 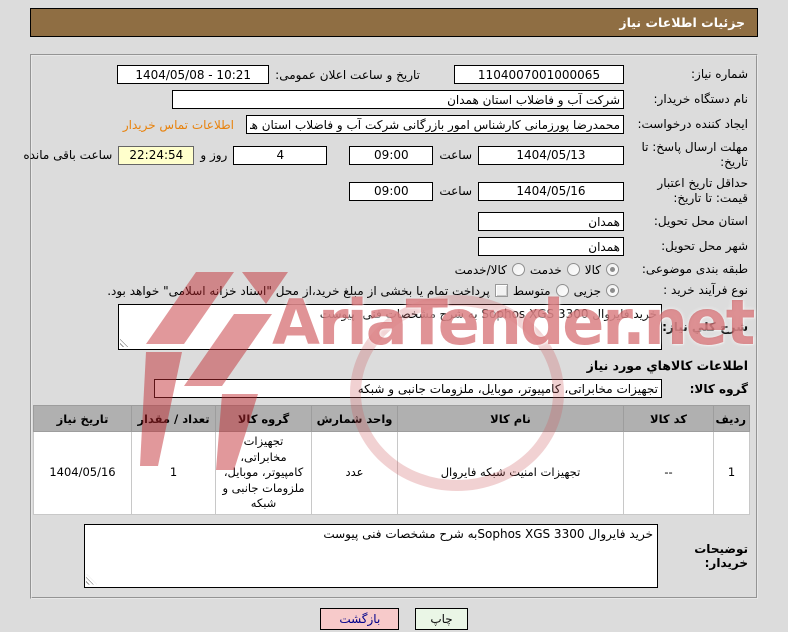 What do you see at coordinates (704, 246) in the screenshot?
I see `city-label: شهر محل تحویل:` at bounding box center [704, 246].